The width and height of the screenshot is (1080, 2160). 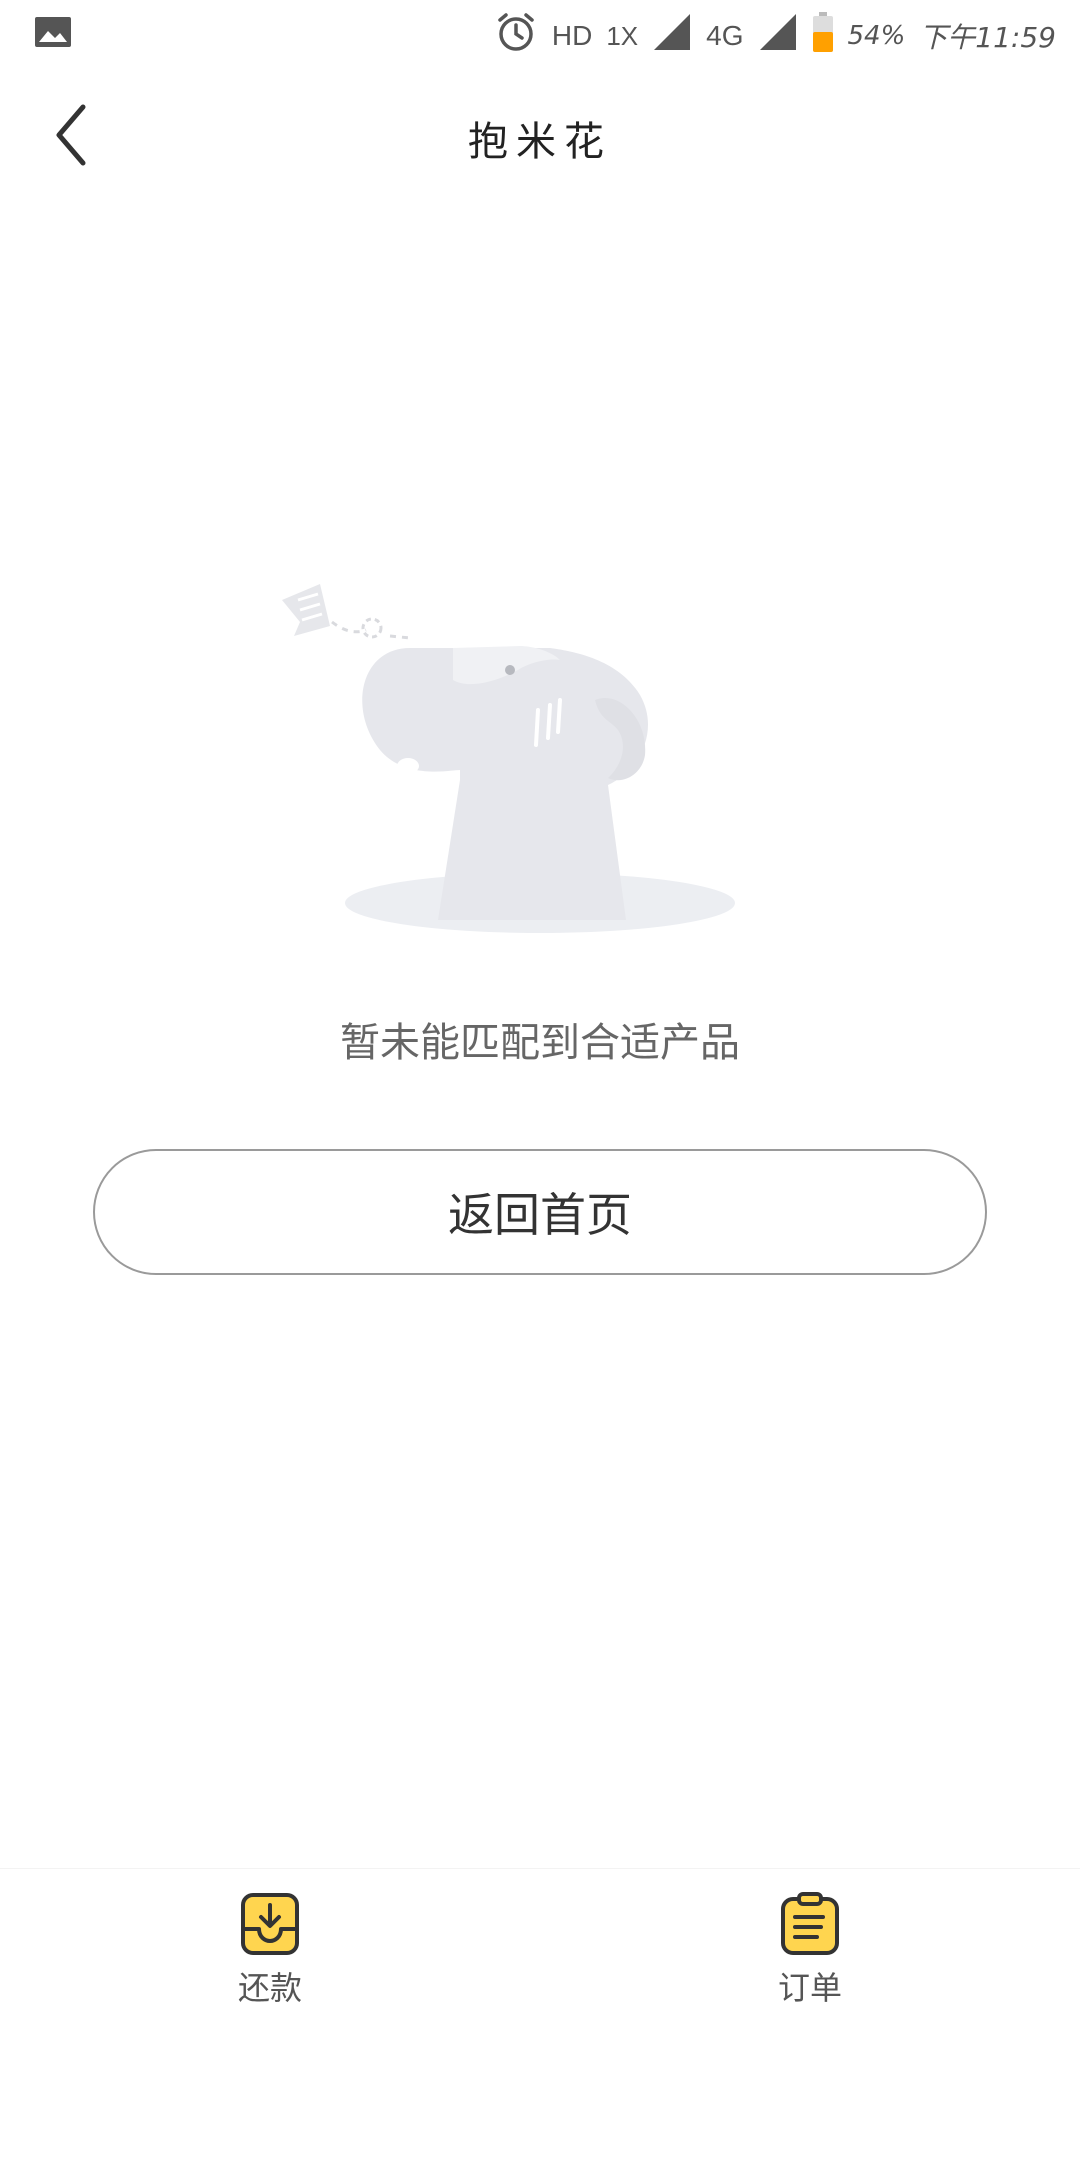 What do you see at coordinates (810, 1926) in the screenshot?
I see `clipboard-list-icon` at bounding box center [810, 1926].